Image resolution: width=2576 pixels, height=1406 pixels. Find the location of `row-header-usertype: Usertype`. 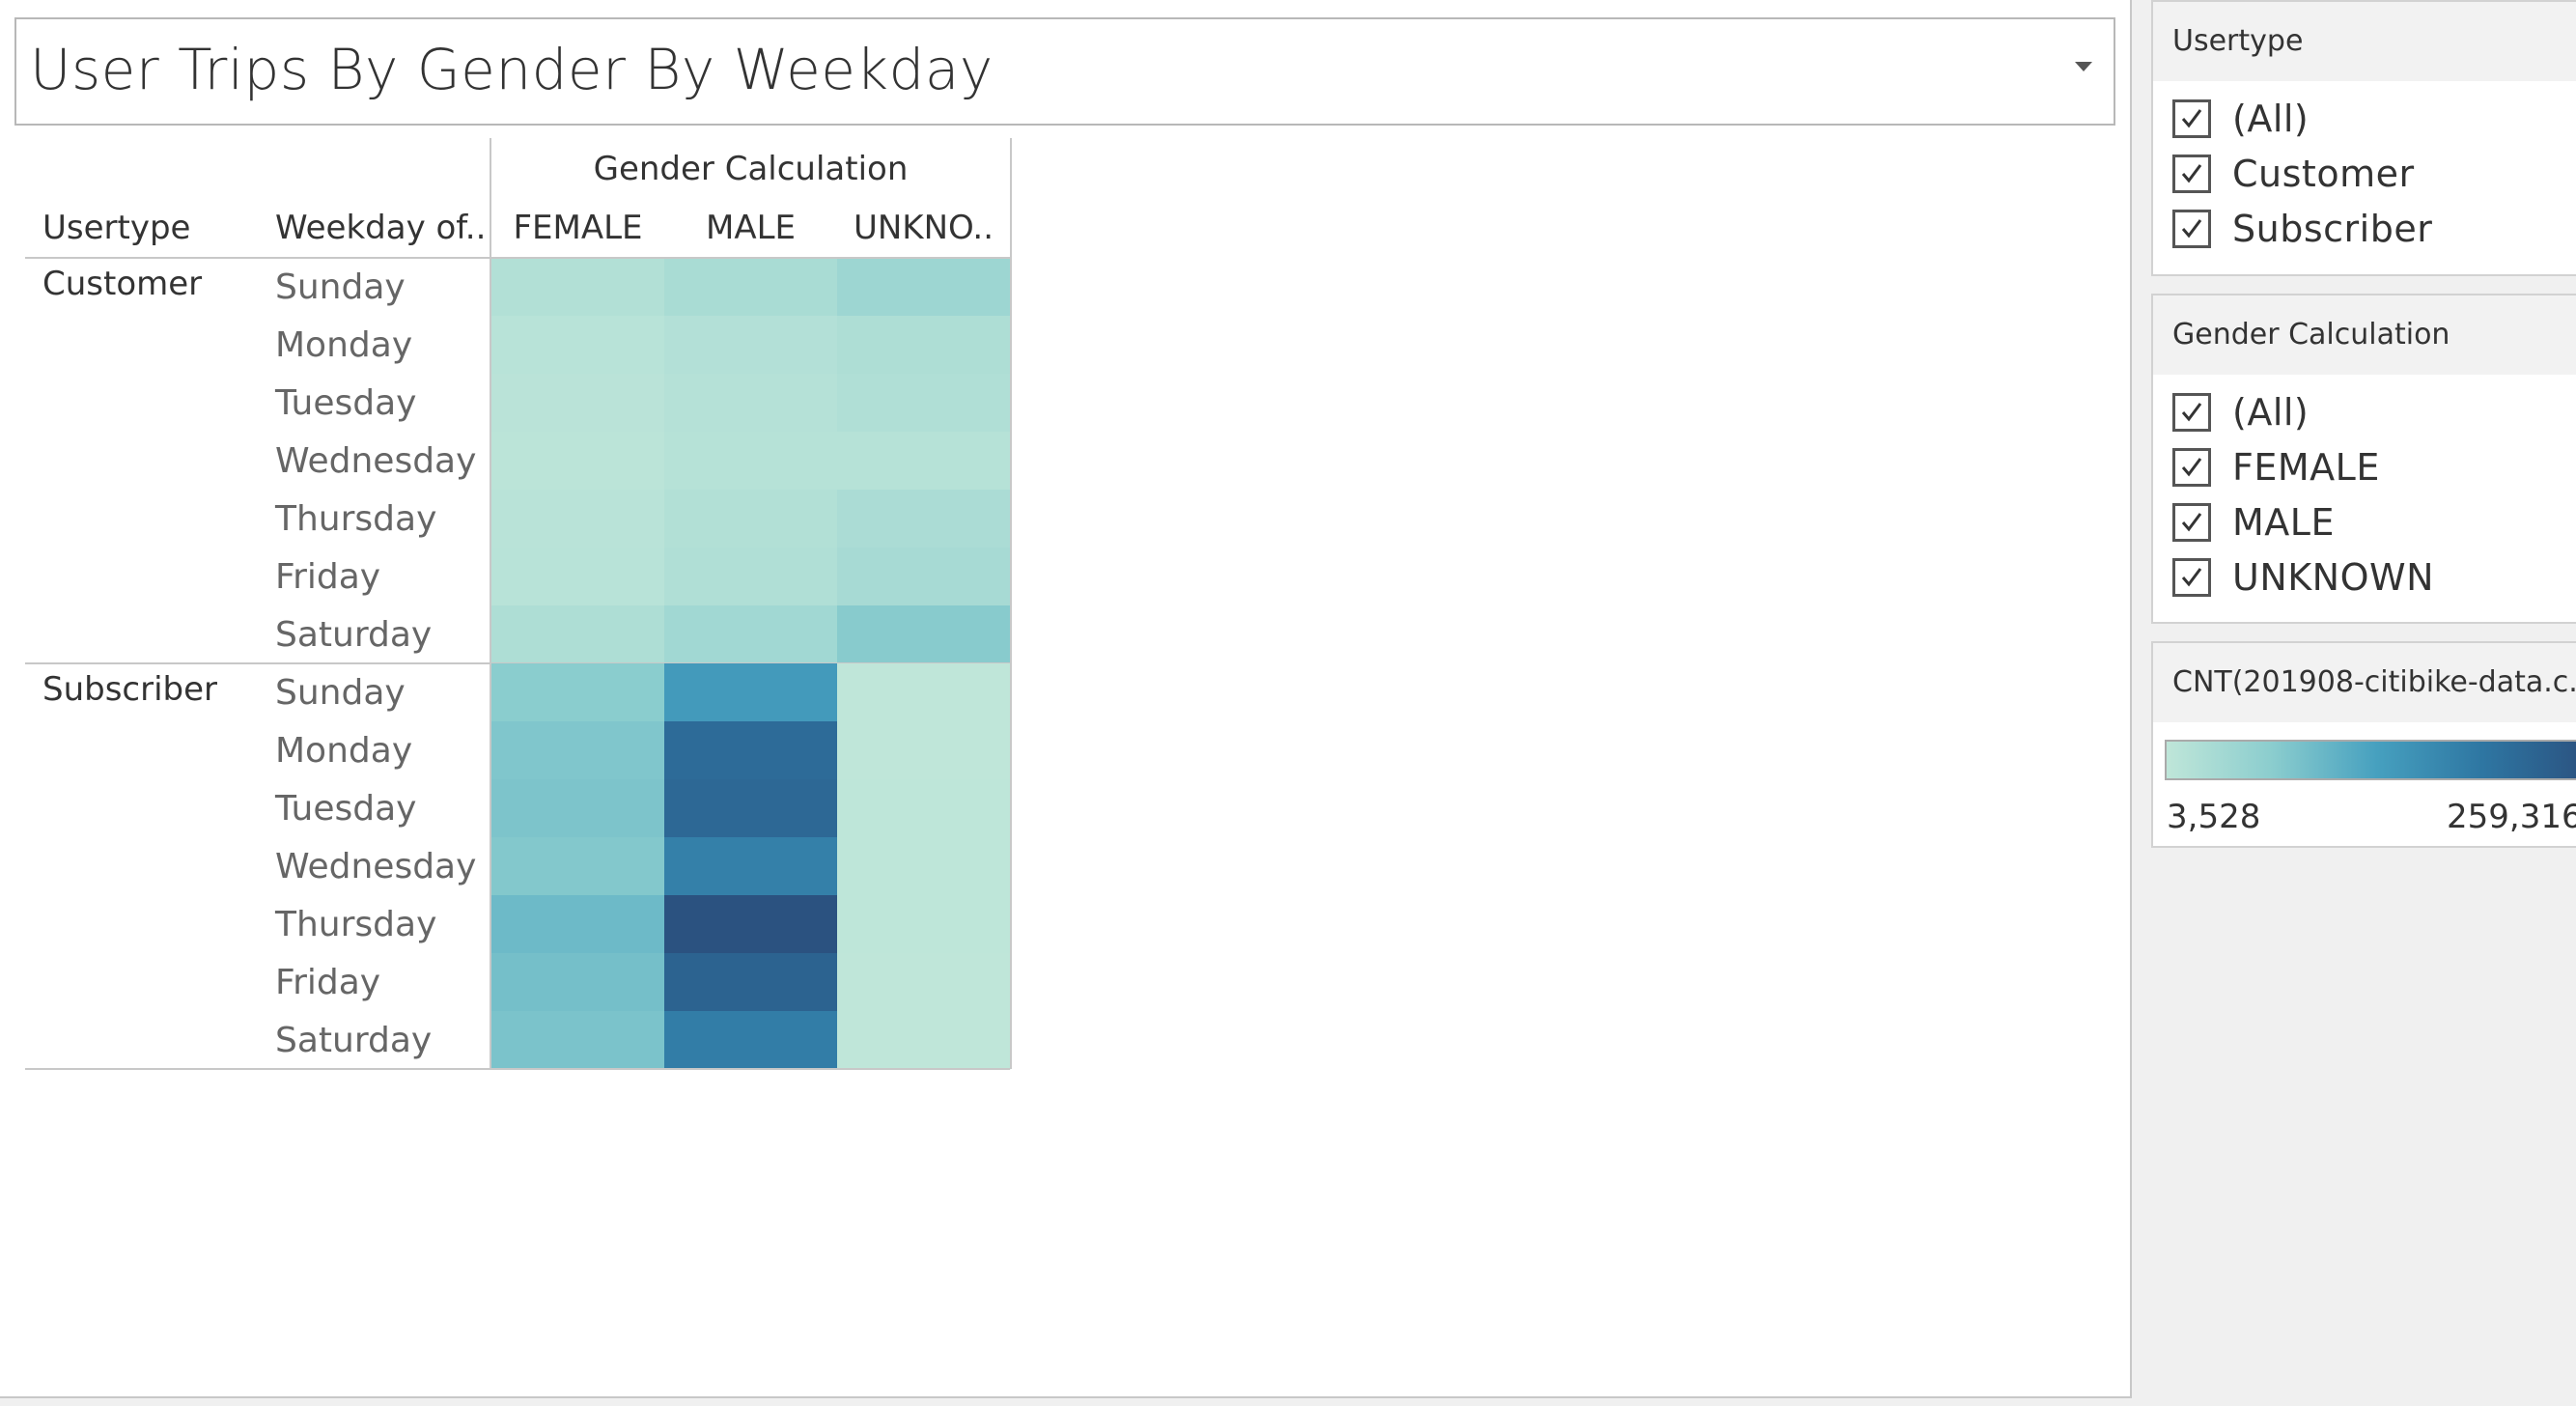

row-header-usertype: Usertype is located at coordinates (116, 228).